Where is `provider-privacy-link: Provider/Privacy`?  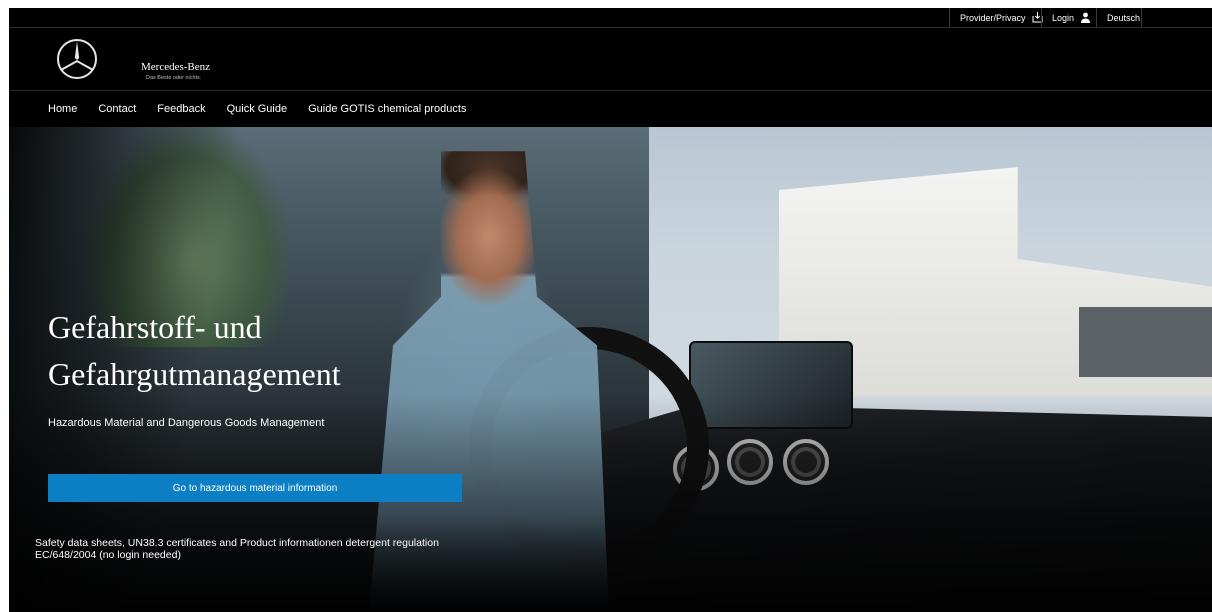
provider-privacy-link: Provider/Privacy is located at coordinates (996, 17).